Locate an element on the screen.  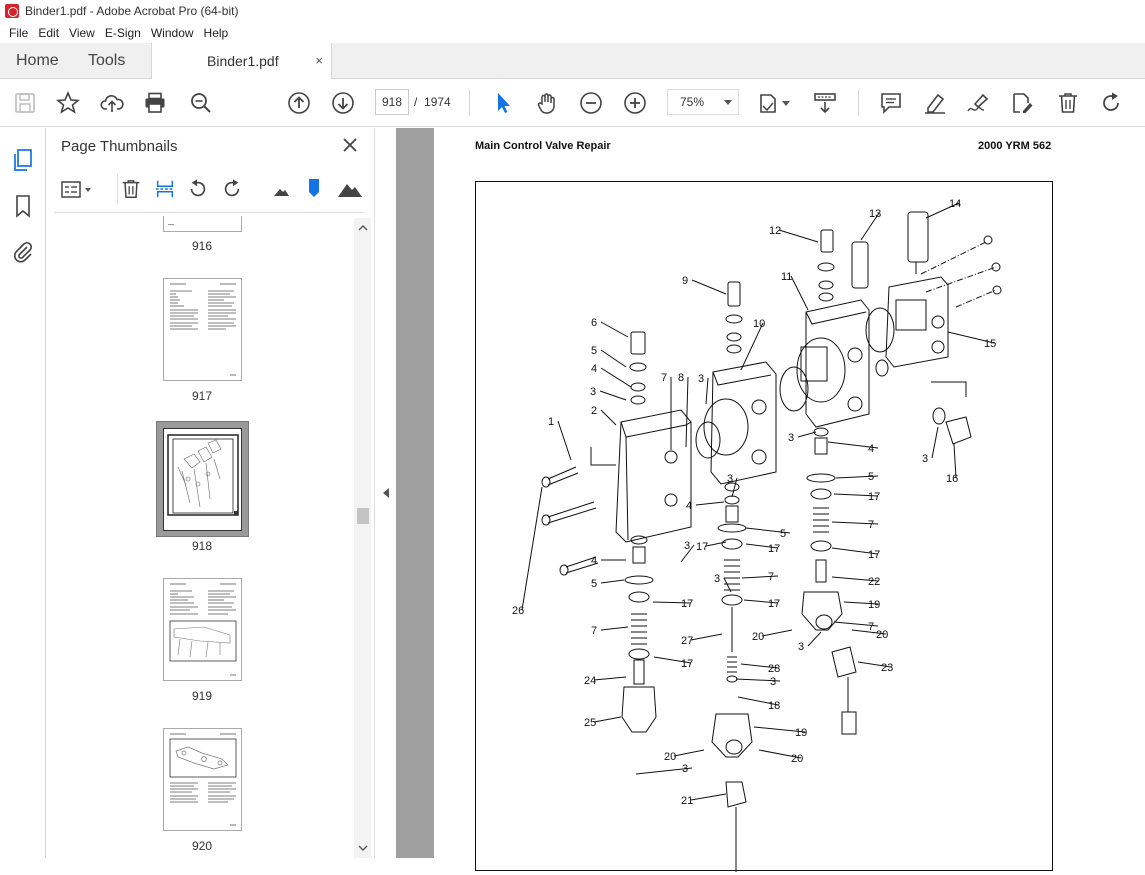
page-thumbnails-icon is located at coordinates (23, 160).